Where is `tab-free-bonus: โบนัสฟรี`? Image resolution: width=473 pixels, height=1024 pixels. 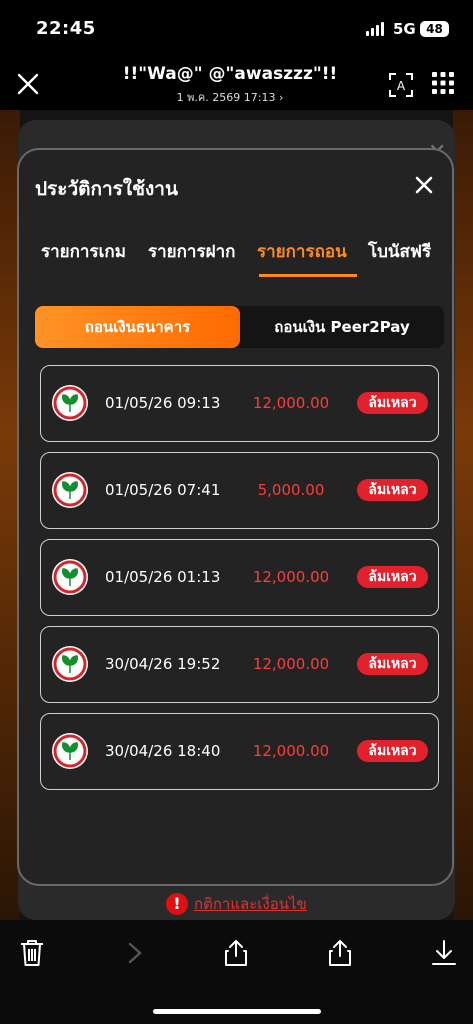 tab-free-bonus: โบนัสฟรี is located at coordinates (399, 251).